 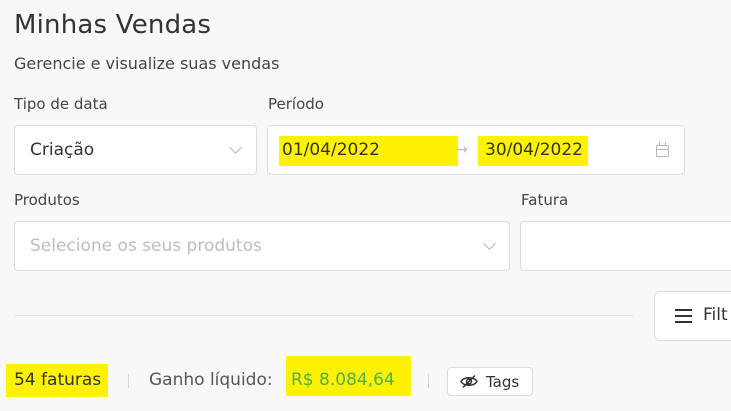 What do you see at coordinates (534, 150) in the screenshot?
I see `period-end-input: 30/04/2022` at bounding box center [534, 150].